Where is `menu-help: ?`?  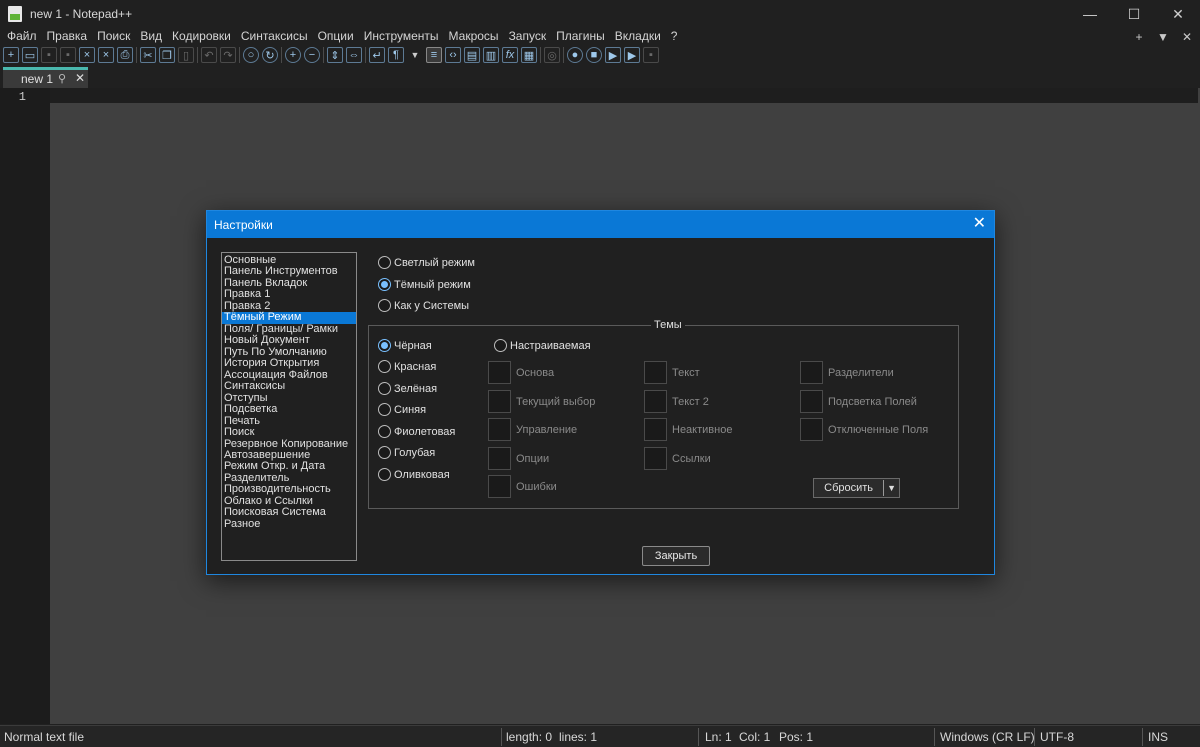
menu-help: ? is located at coordinates (674, 36).